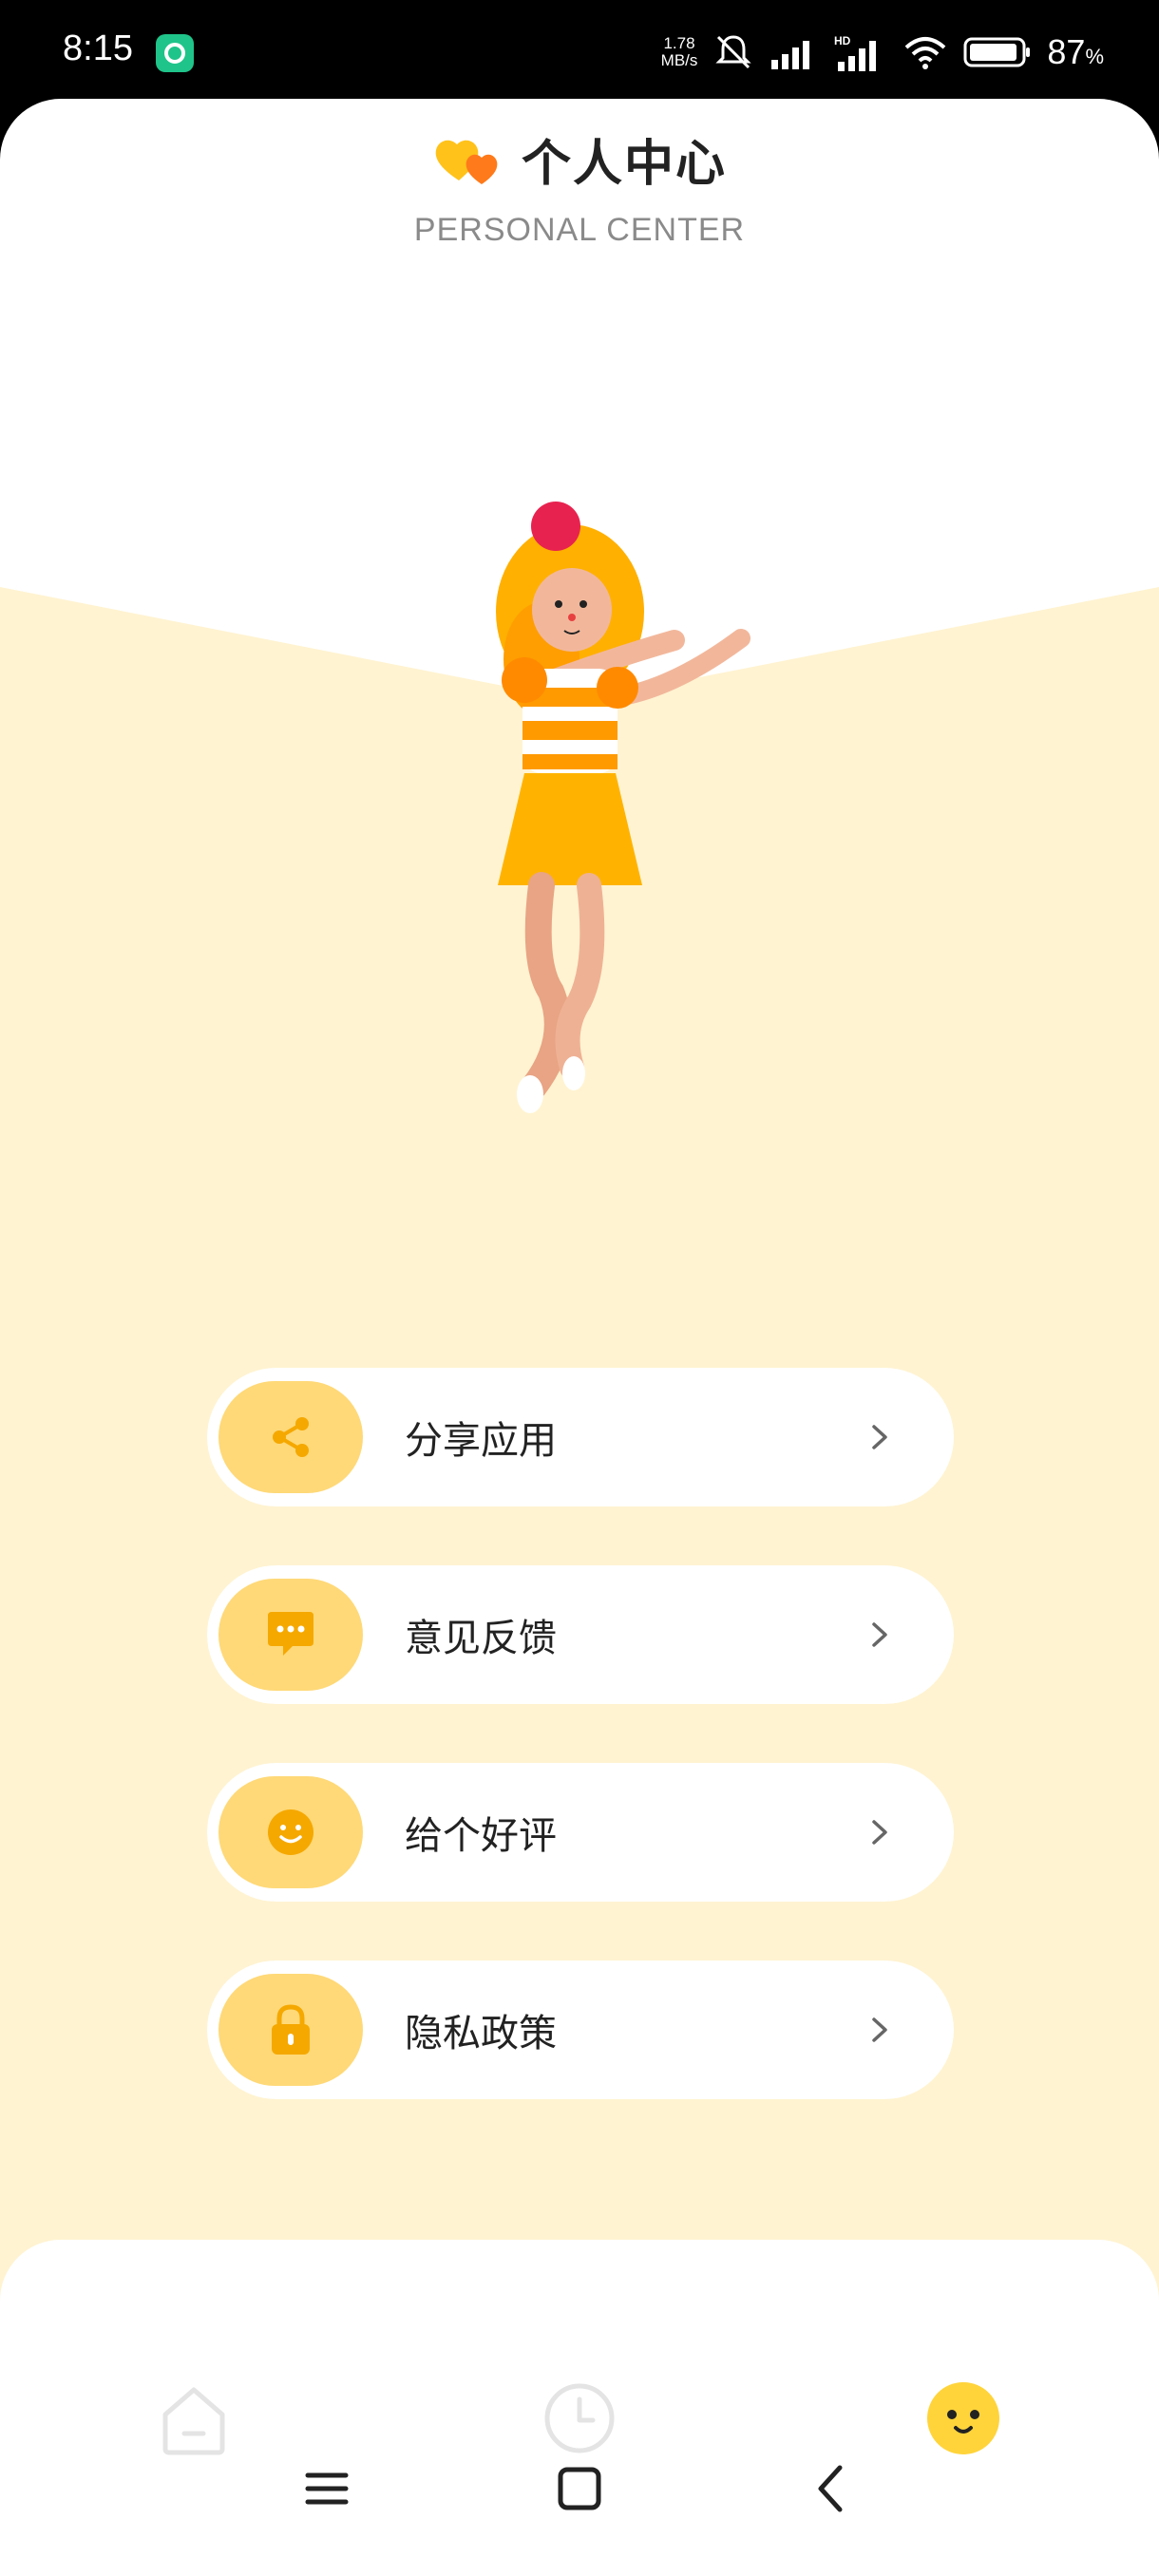  I want to click on svg-text: HD, so click(842, 40).